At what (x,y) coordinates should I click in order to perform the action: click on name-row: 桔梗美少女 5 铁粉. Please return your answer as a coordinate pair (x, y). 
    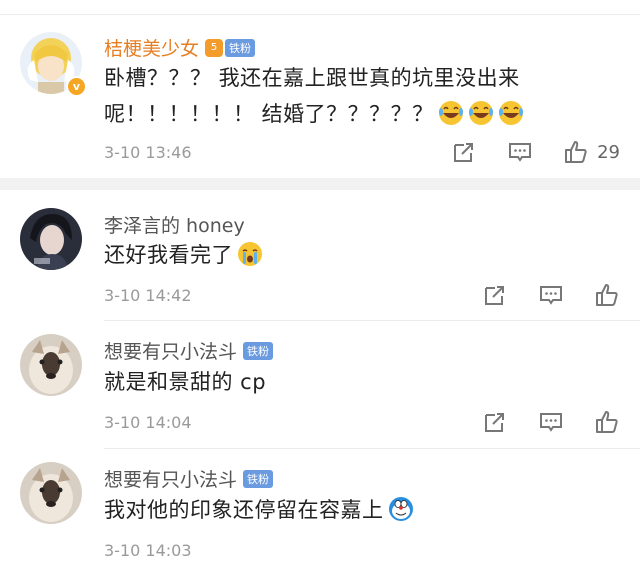
    Looking at the image, I should click on (180, 47).